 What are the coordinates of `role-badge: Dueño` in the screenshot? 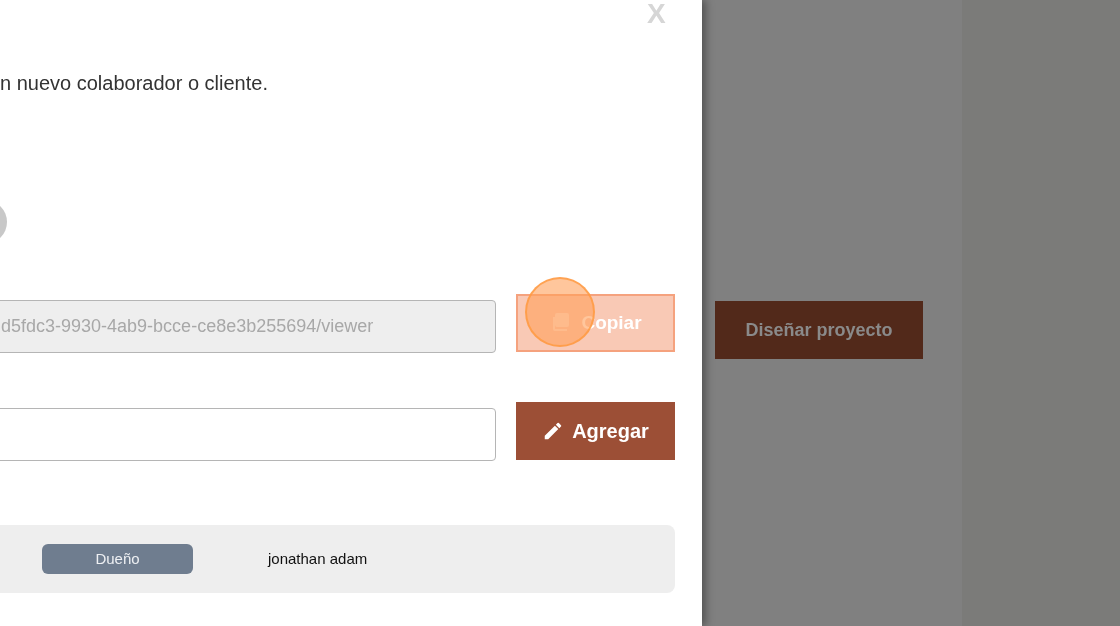 It's located at (117, 559).